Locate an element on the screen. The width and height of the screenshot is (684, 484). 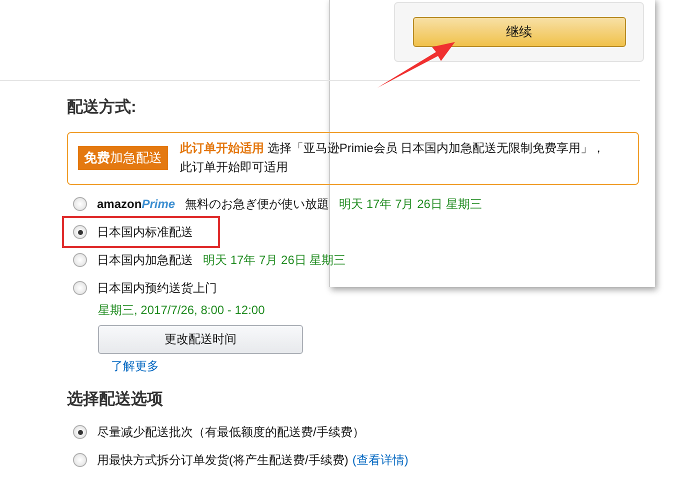
option-label: 尽量减少配送批次（有最低额度的配送费/手续费） is located at coordinates (230, 432).